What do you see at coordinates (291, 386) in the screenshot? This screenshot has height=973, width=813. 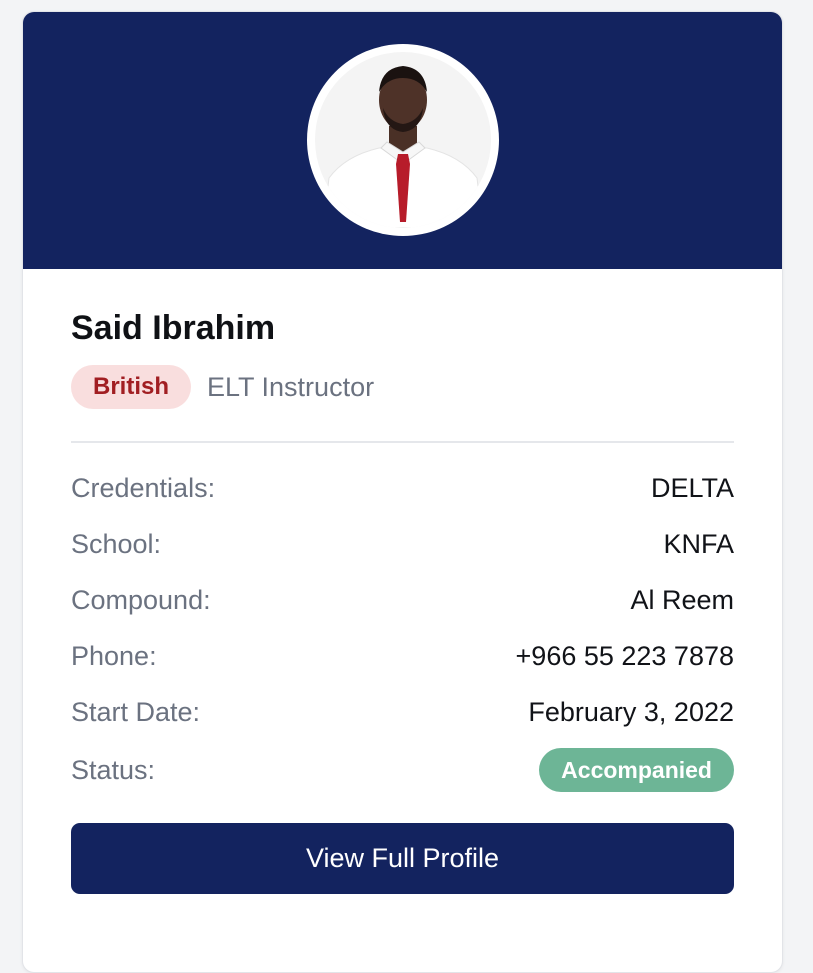 I see `role-text: ELT Instructor` at bounding box center [291, 386].